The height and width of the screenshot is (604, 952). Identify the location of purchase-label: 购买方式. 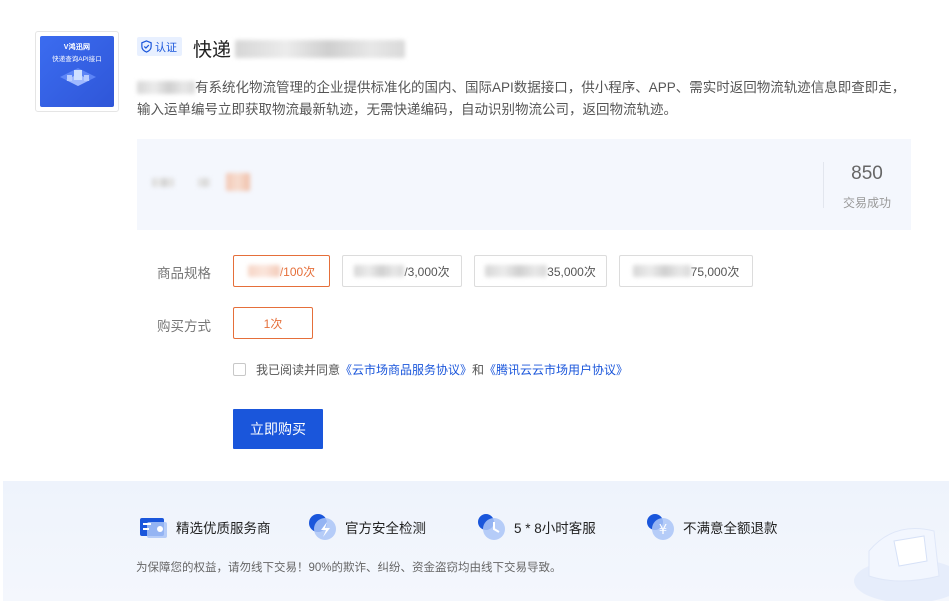
(184, 326).